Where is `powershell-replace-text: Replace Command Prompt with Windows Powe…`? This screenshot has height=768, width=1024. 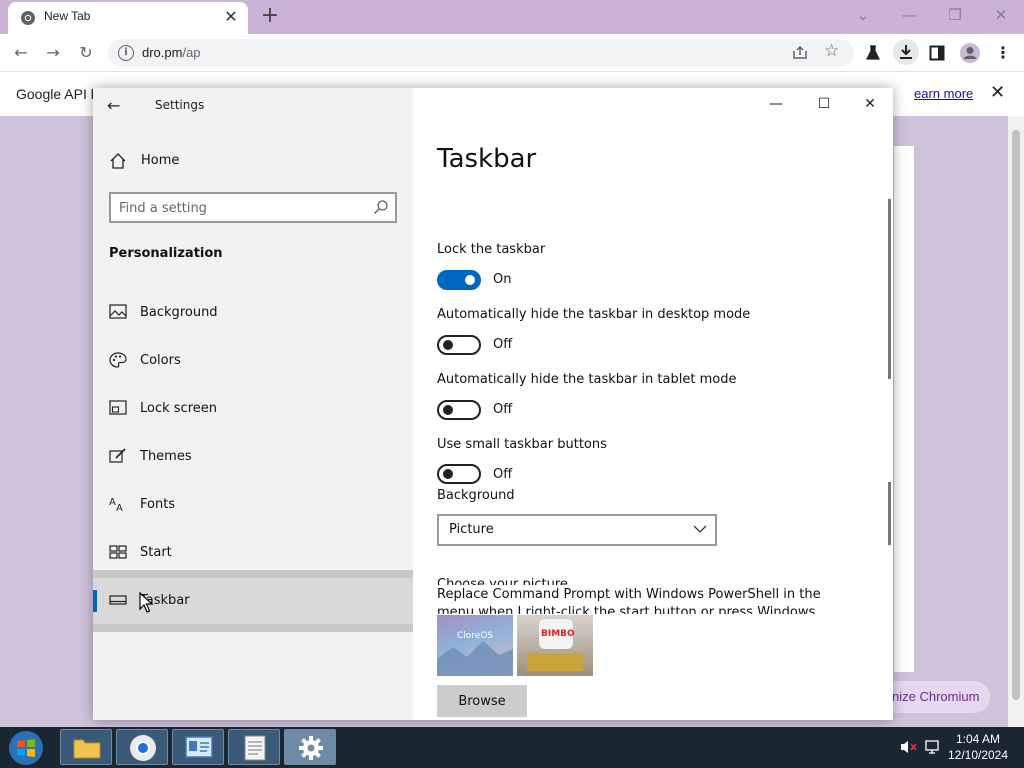 powershell-replace-text: Replace Command Prompt with Windows Powe… is located at coordinates (629, 600).